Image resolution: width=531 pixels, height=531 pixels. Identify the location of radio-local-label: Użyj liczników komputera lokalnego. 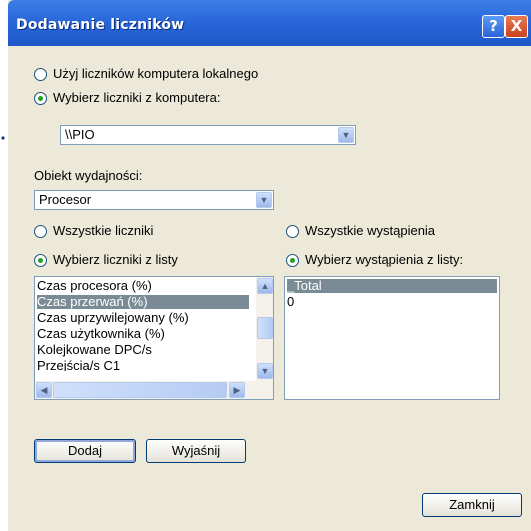
(156, 73).